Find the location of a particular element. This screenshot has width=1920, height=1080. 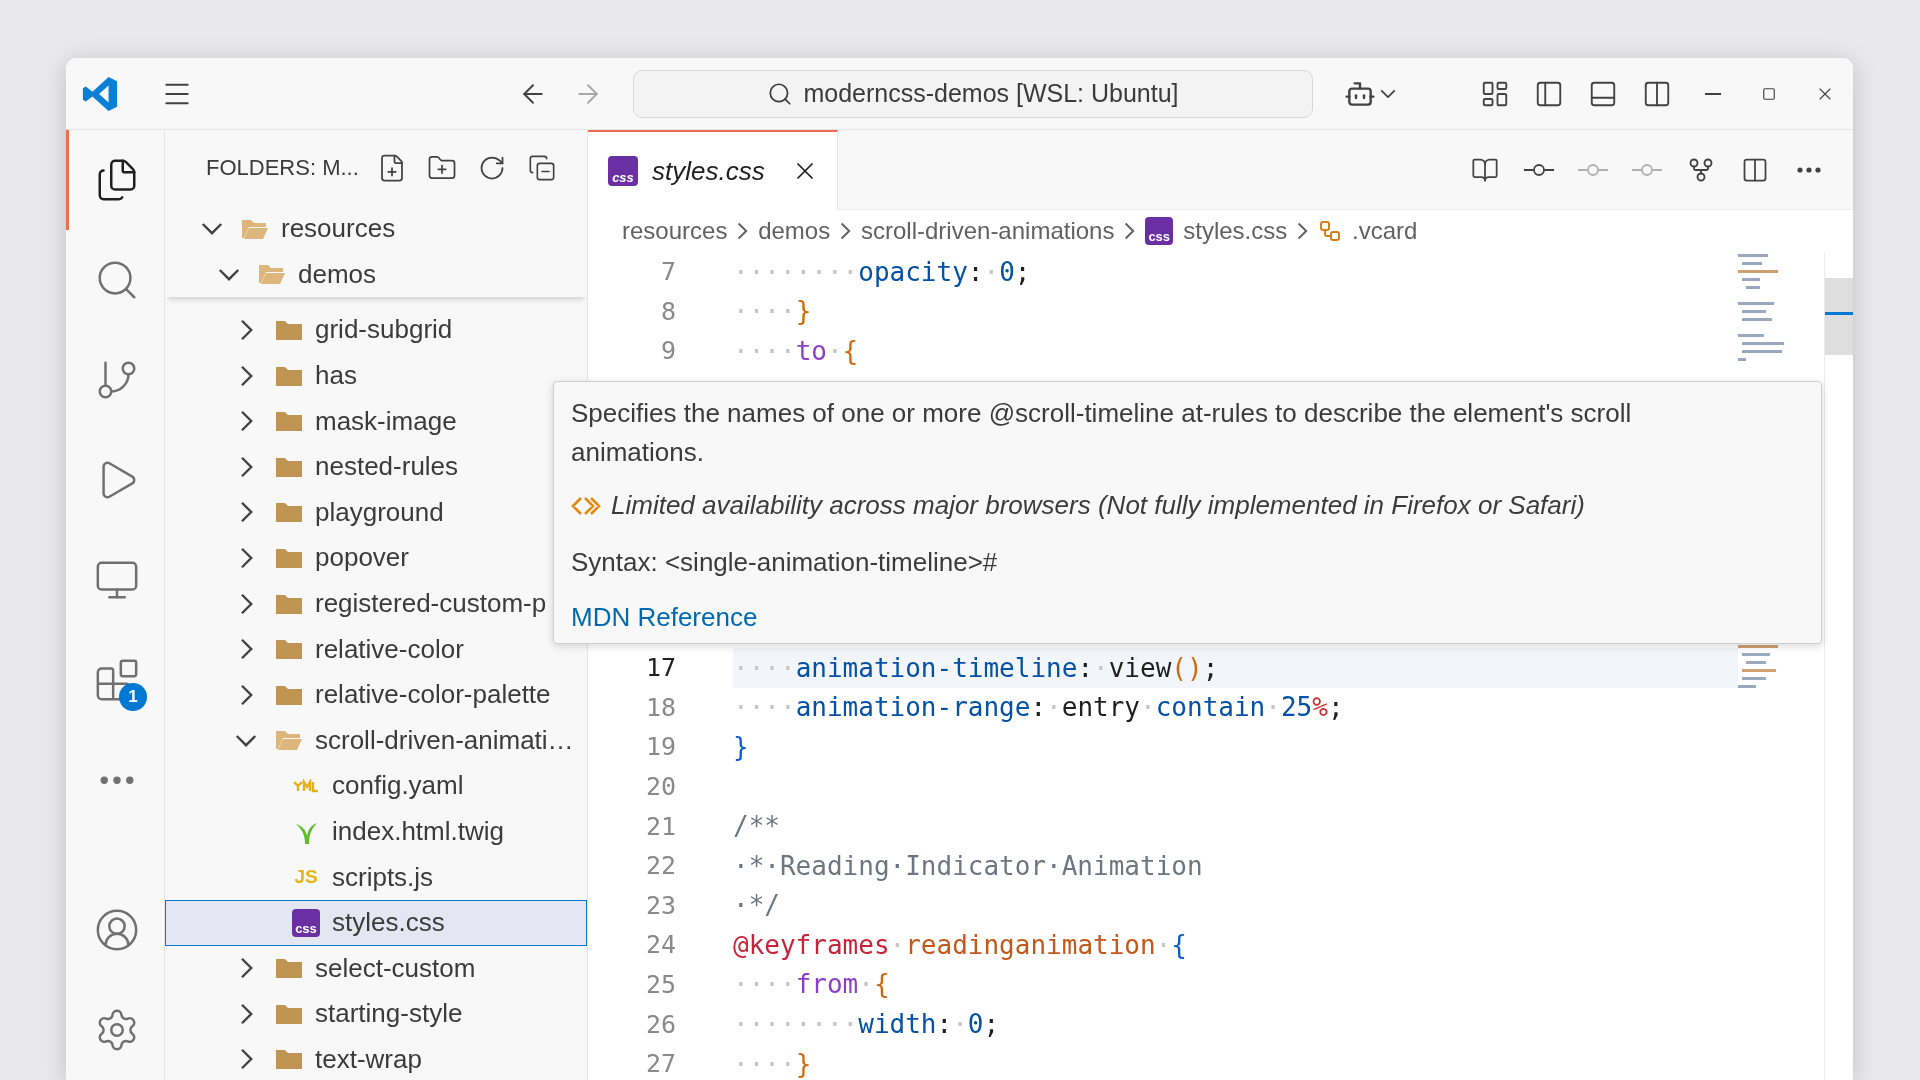

tree-item: select-custom is located at coordinates (320, 968).